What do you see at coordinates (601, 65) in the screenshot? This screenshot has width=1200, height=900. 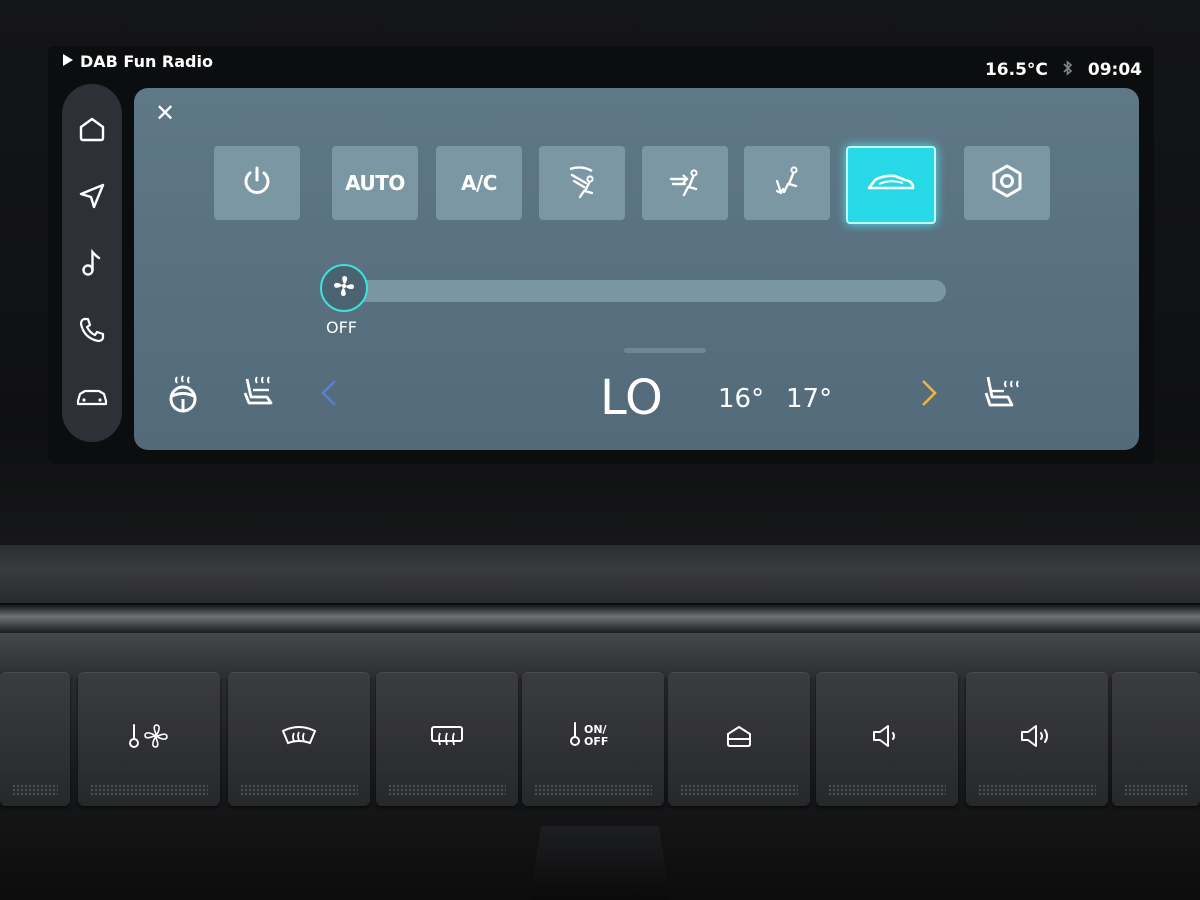 I see `status-bar: DAB Fun Radio 16.5°C 09:04` at bounding box center [601, 65].